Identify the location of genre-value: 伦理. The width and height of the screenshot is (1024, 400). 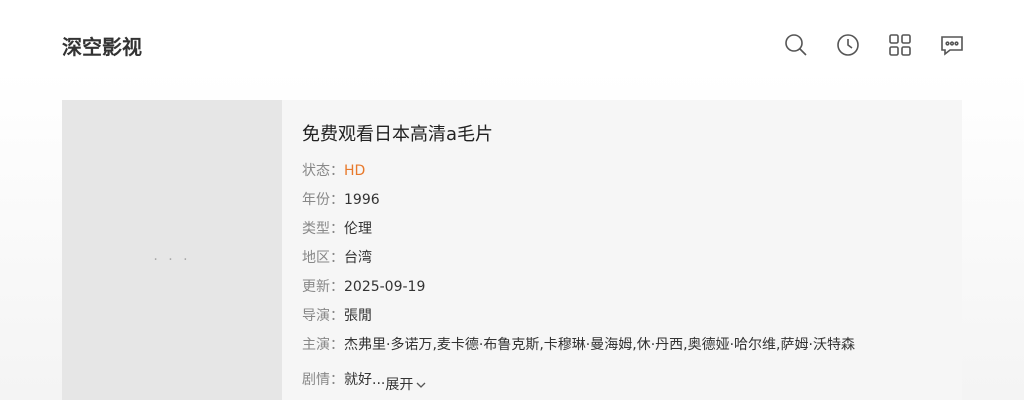
(358, 233).